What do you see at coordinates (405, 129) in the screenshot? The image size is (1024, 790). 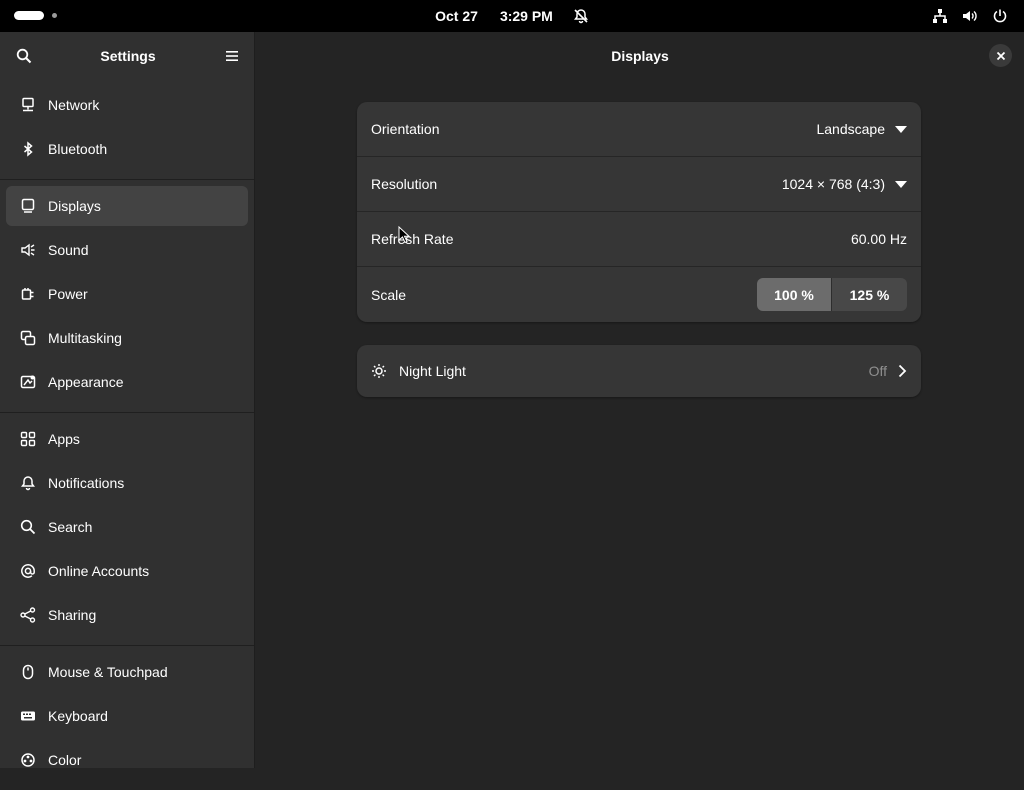 I see `orientation-label: Orientation` at bounding box center [405, 129].